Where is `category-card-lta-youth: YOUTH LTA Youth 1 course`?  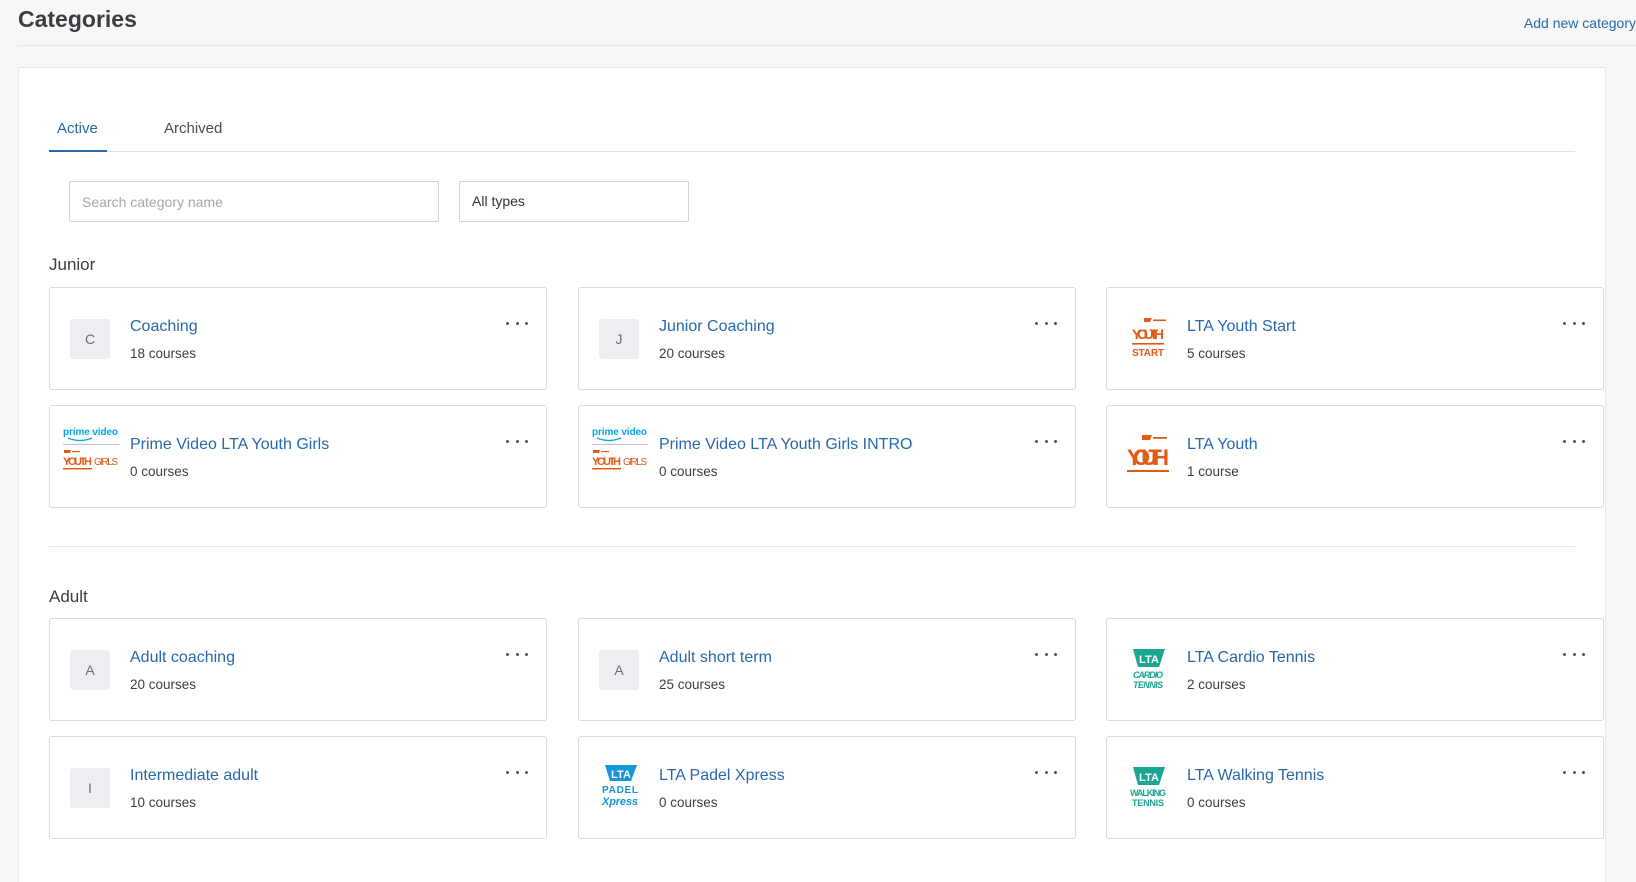 category-card-lta-youth: YOUTH LTA Youth 1 course is located at coordinates (1355, 456).